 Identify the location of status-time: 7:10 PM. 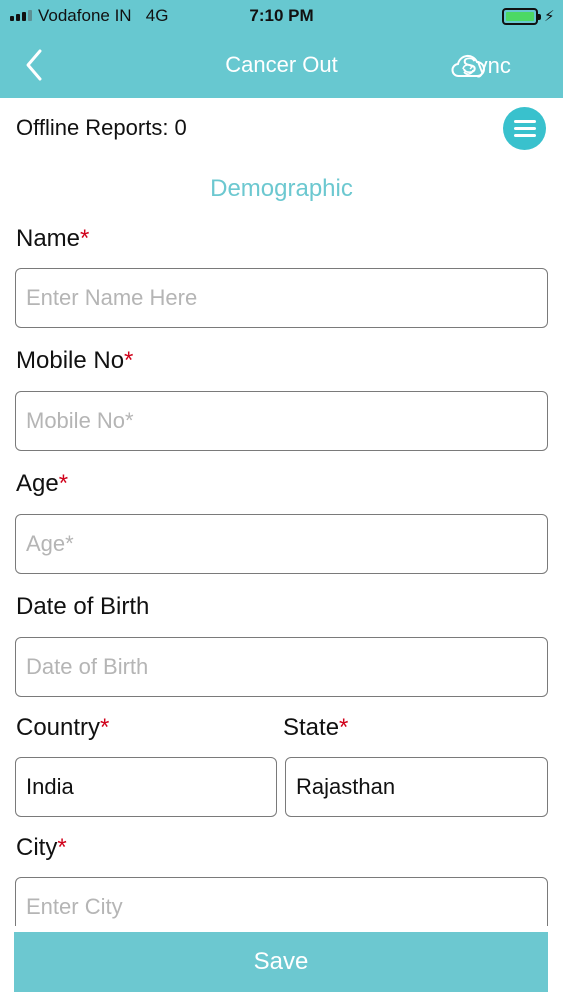
(281, 15).